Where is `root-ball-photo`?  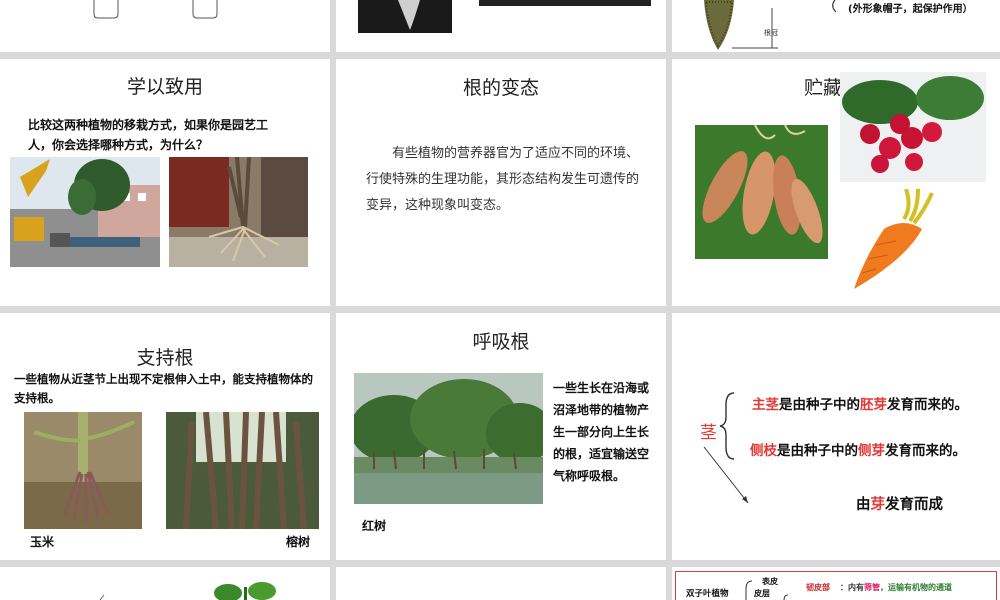 root-ball-photo is located at coordinates (238, 212).